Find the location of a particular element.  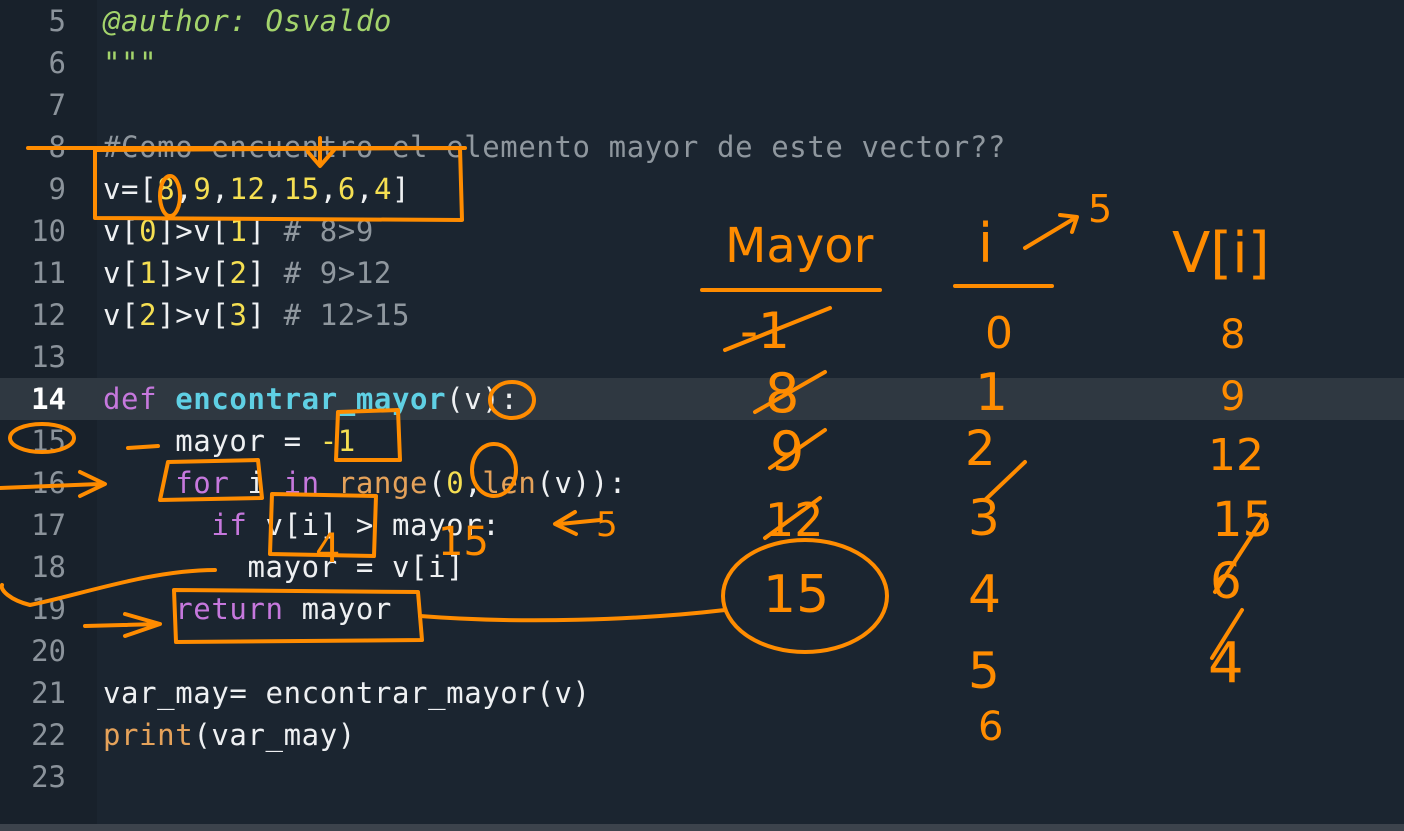

line-number: 11 is located at coordinates (48, 273).